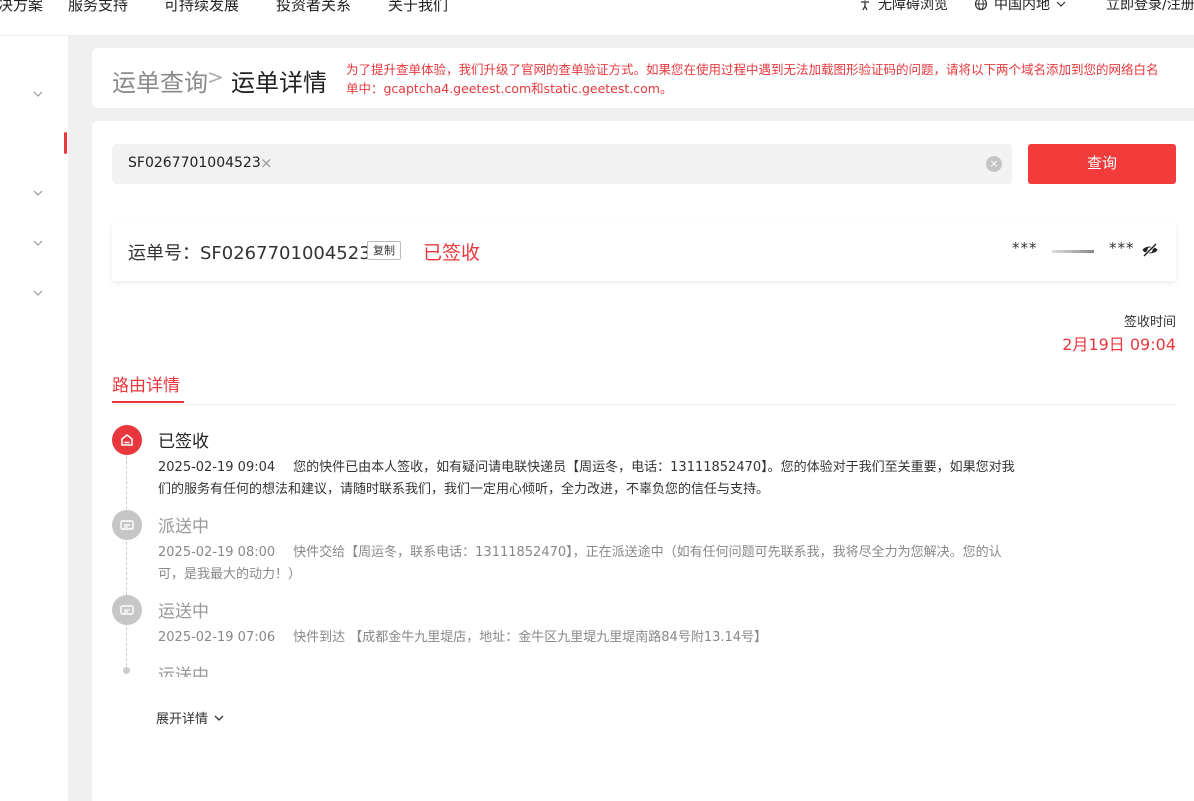 Image resolution: width=1194 pixels, height=801 pixels. Describe the element at coordinates (146, 383) in the screenshot. I see `tab-route-details: 路由详情` at that location.